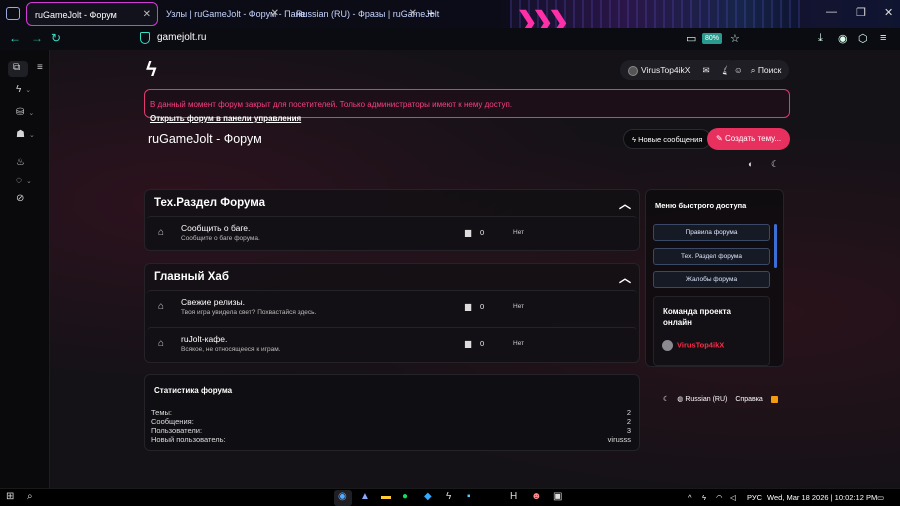 Image resolution: width=900 pixels, height=506 pixels. Describe the element at coordinates (392, 203) in the screenshot. I see `section-header: Тех.Раздел Форума ︿` at that location.